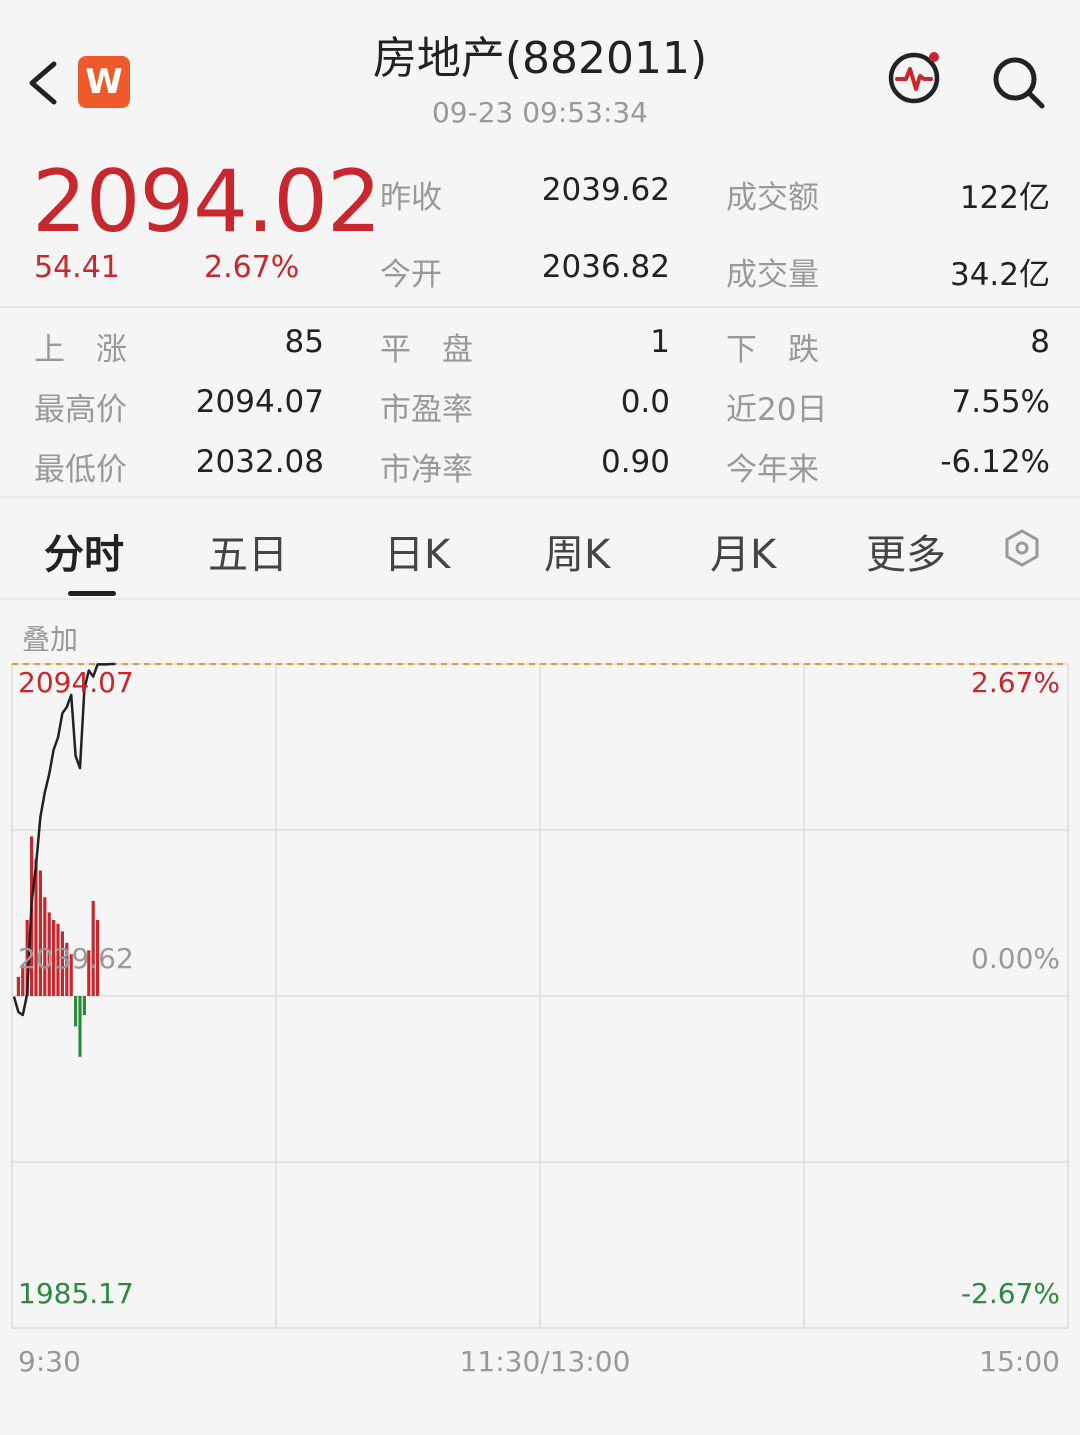  Describe the element at coordinates (259, 462) in the screenshot. I see `low-value: 2032.08` at that location.